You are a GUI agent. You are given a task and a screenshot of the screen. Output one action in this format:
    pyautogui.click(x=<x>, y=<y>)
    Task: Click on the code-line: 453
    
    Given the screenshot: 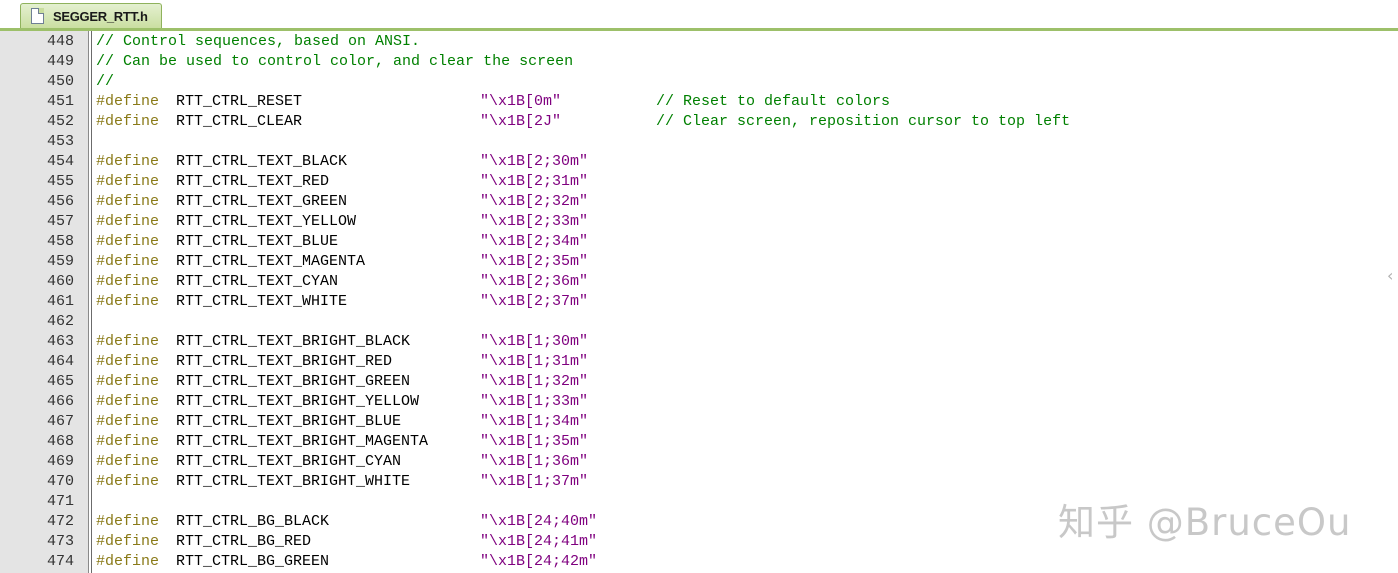 What is the action you would take?
    pyautogui.click(x=699, y=142)
    